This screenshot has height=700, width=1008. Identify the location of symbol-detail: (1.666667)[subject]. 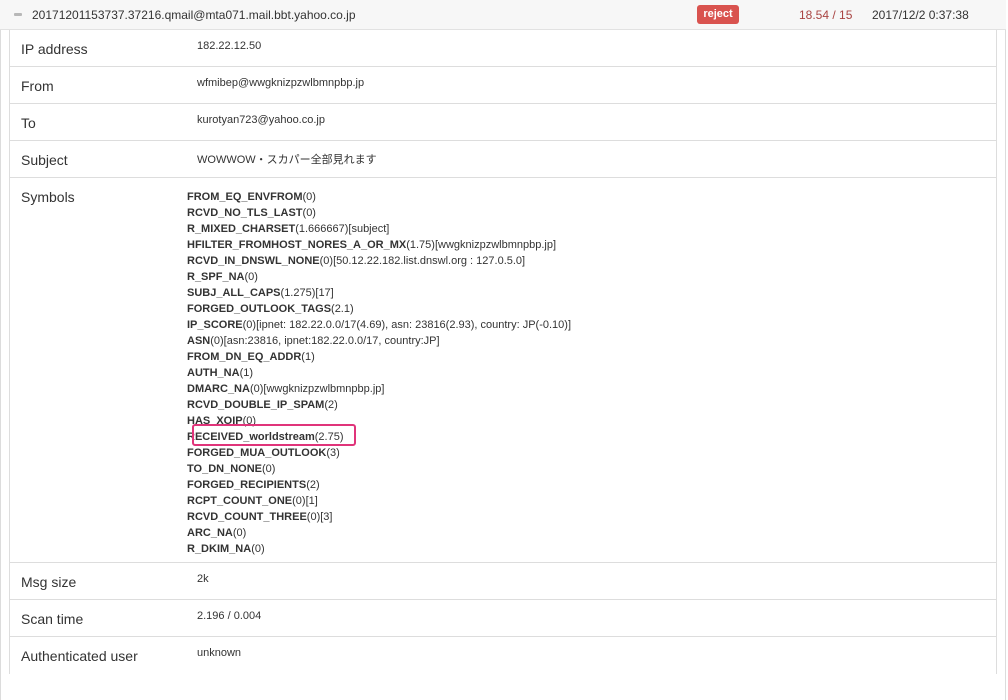
(342, 229).